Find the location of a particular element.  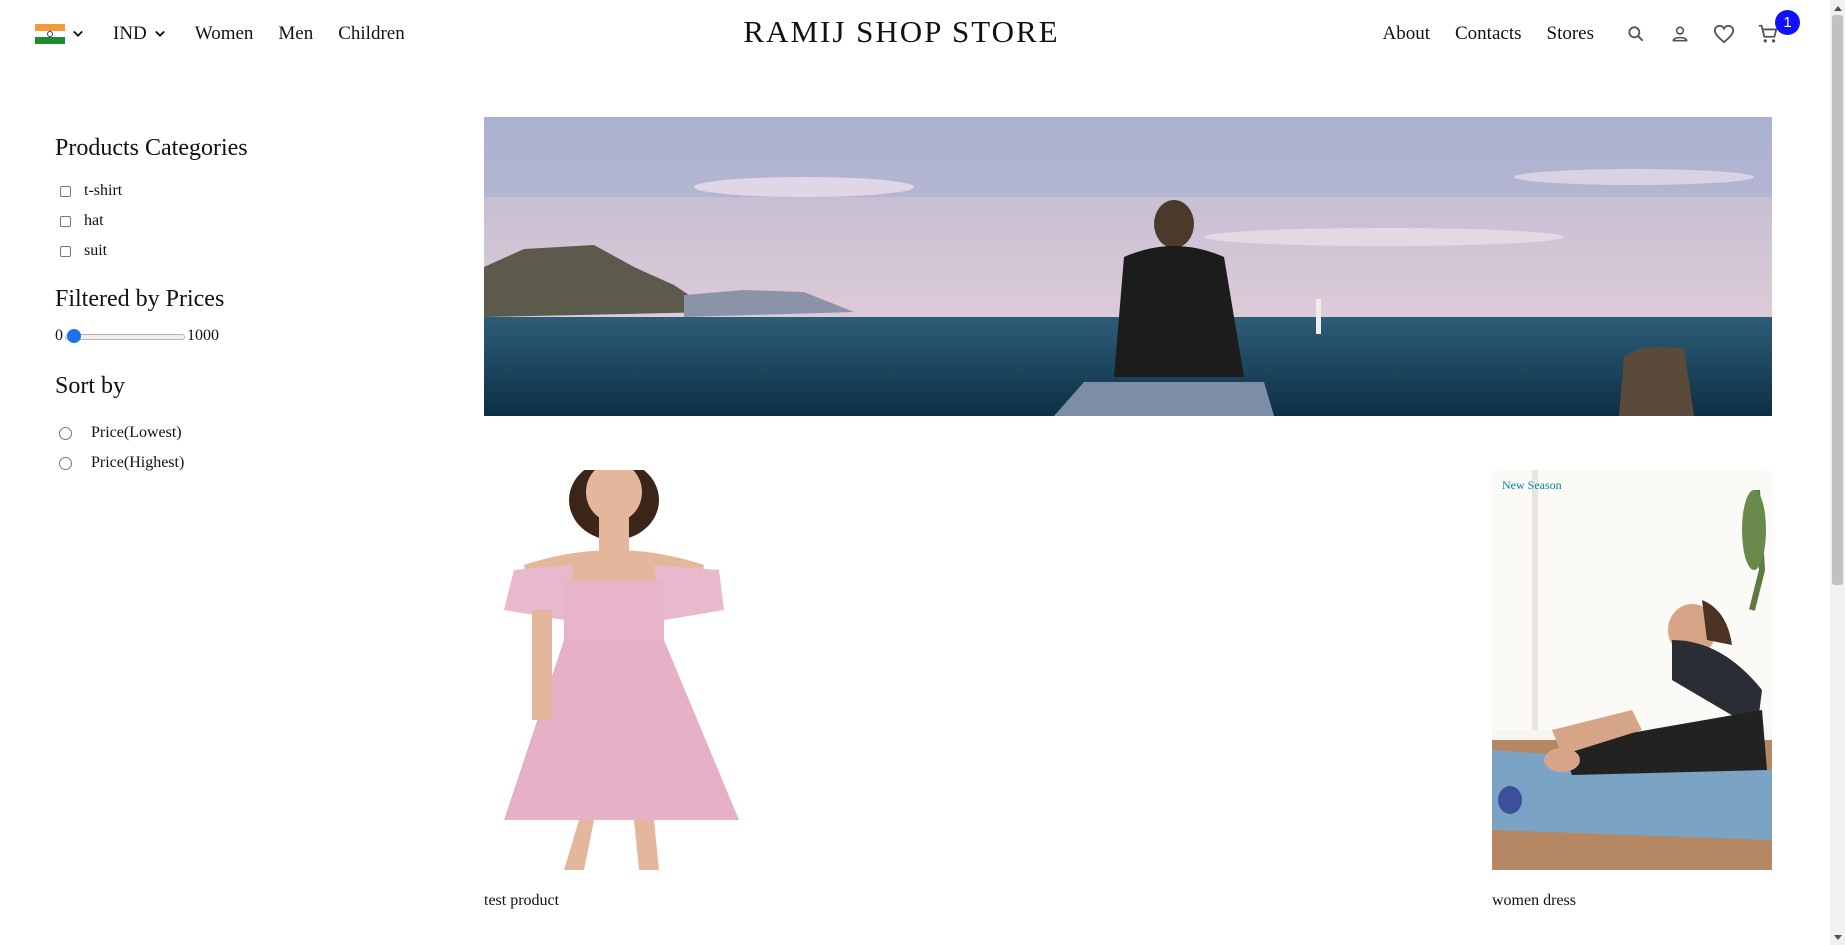

cart-count-badge: 1 is located at coordinates (1787, 22).